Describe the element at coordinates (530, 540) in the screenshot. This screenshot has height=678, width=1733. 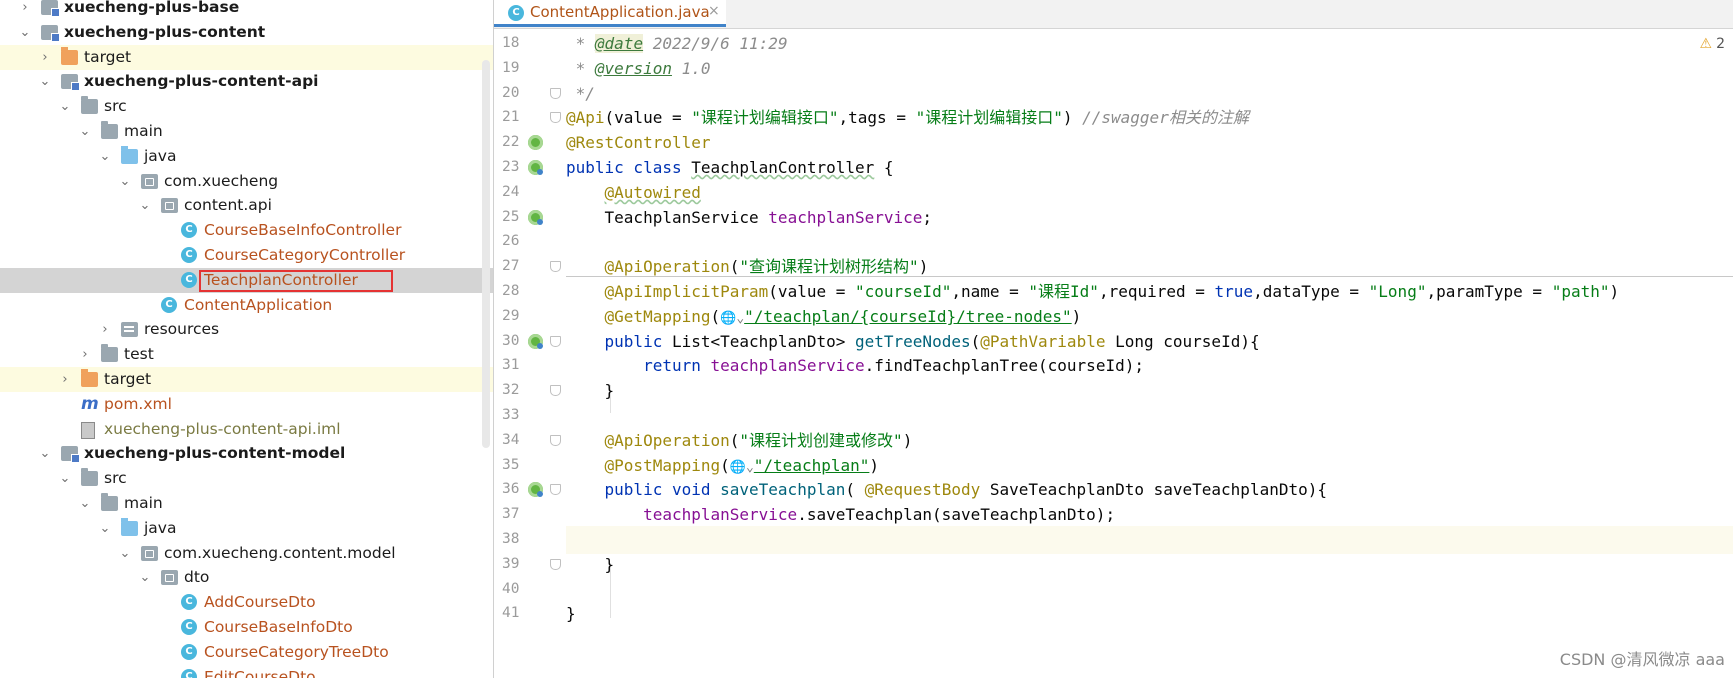
I see `gutter-line: 38` at that location.